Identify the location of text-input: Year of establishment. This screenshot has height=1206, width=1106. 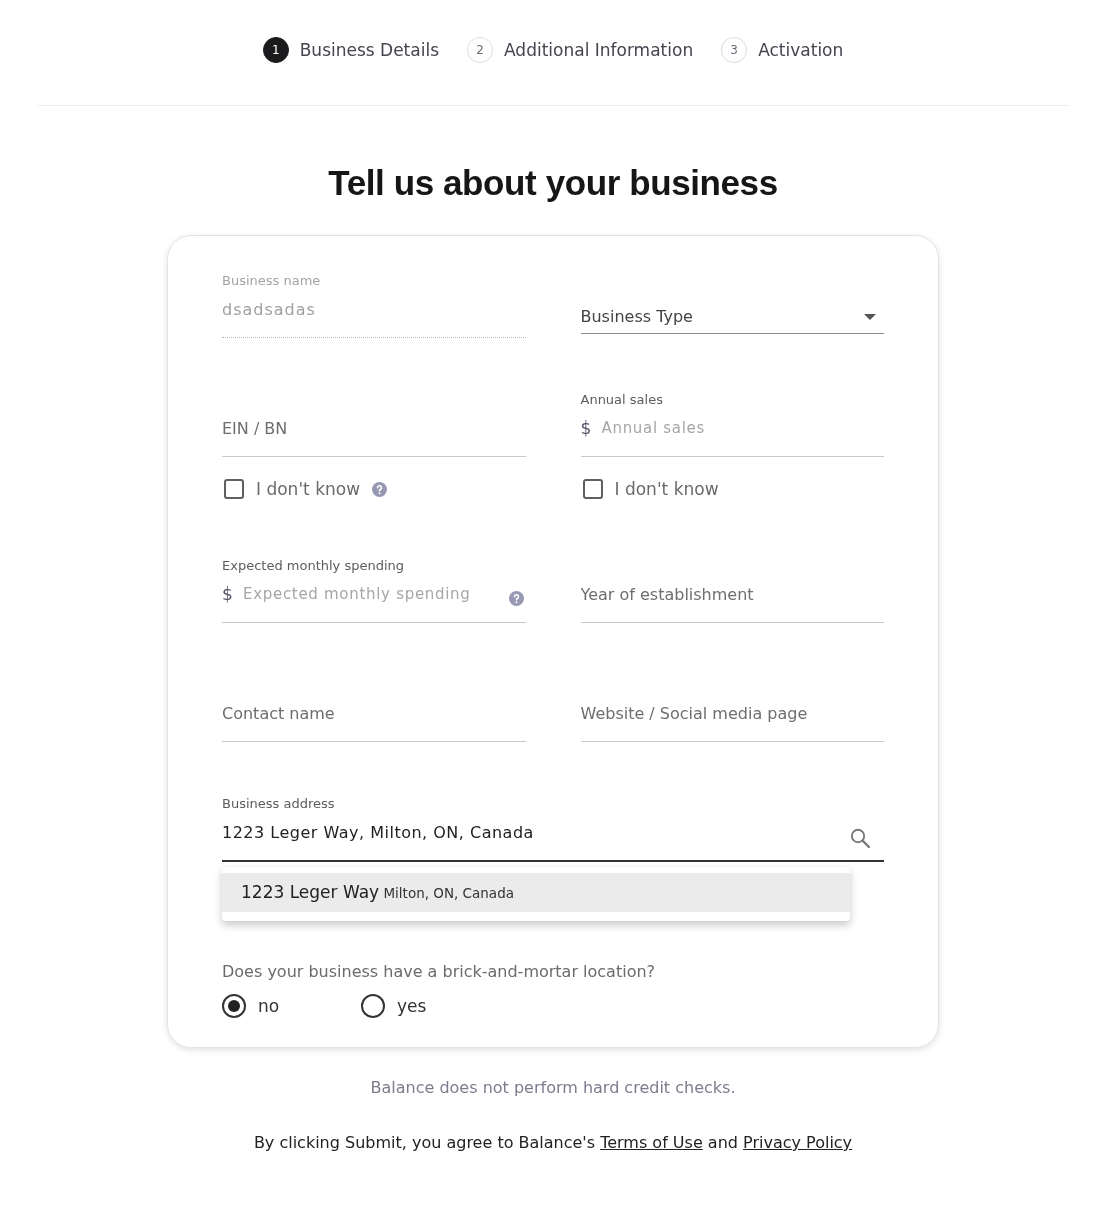
(732, 598).